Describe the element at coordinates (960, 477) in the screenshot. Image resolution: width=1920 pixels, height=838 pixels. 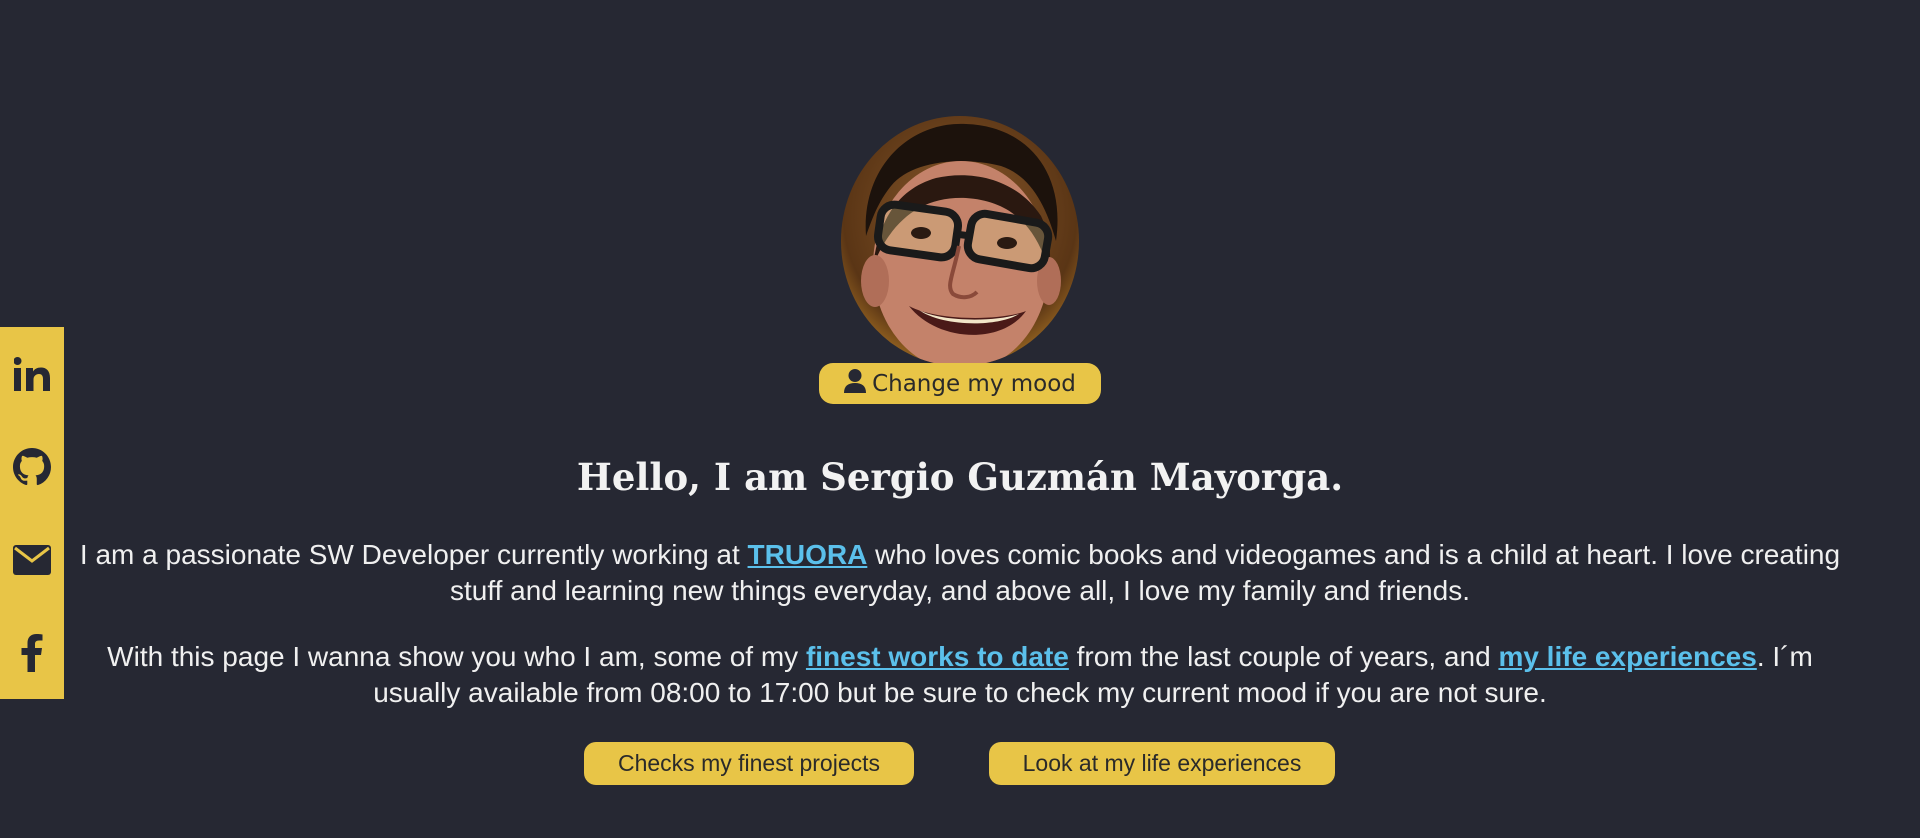
I see `page-title: Hello, I am Sergio Guzmán Mayorga.` at that location.